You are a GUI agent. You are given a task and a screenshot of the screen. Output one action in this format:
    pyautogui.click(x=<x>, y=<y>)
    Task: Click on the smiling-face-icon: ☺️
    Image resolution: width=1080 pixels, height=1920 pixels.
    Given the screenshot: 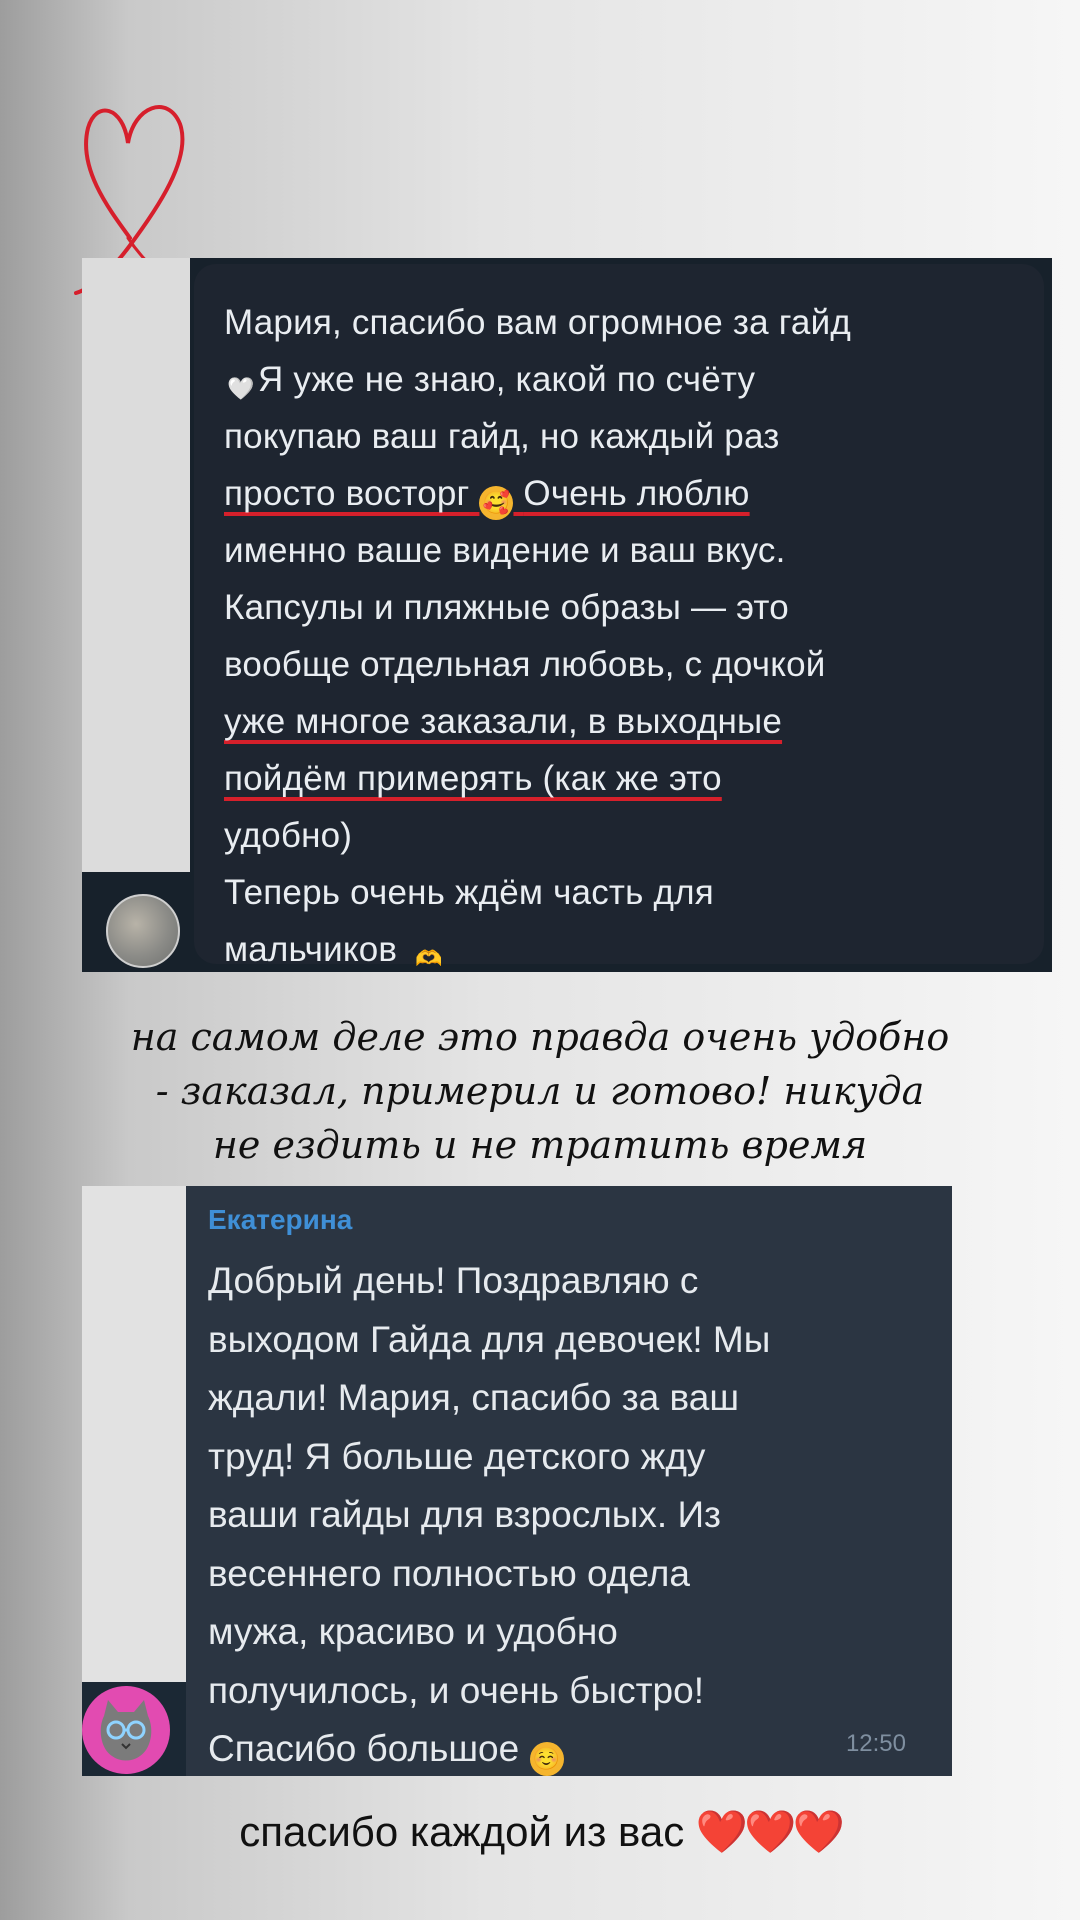 What is the action you would take?
    pyautogui.click(x=546, y=1759)
    